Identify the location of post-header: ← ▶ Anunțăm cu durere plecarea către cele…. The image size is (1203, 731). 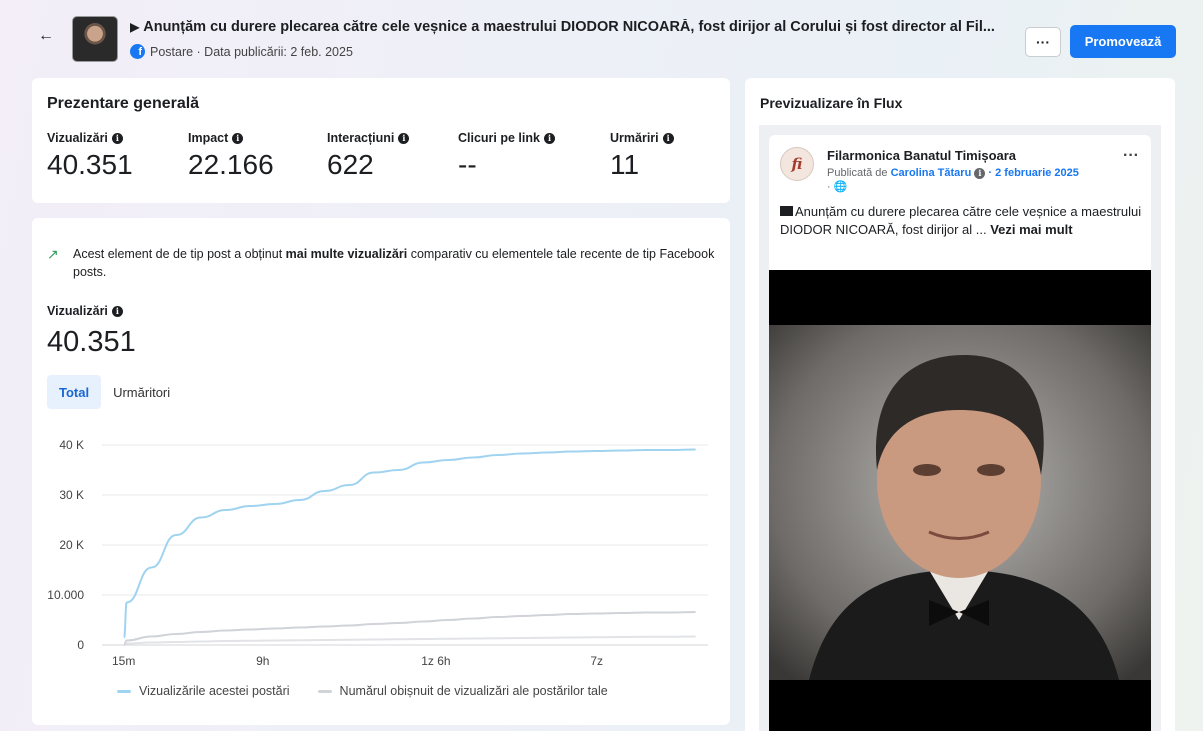
(601, 36).